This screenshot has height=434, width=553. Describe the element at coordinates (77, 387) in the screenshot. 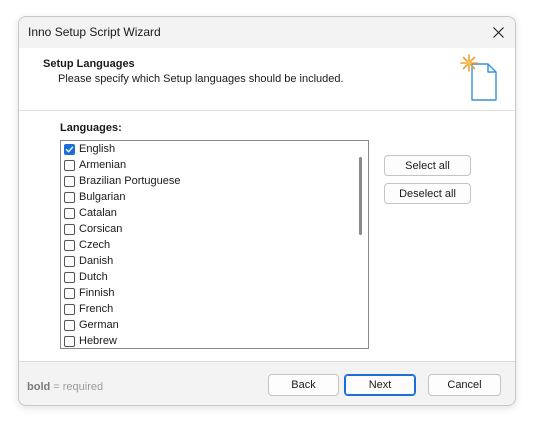

I see `required-hint-text: = required` at that location.